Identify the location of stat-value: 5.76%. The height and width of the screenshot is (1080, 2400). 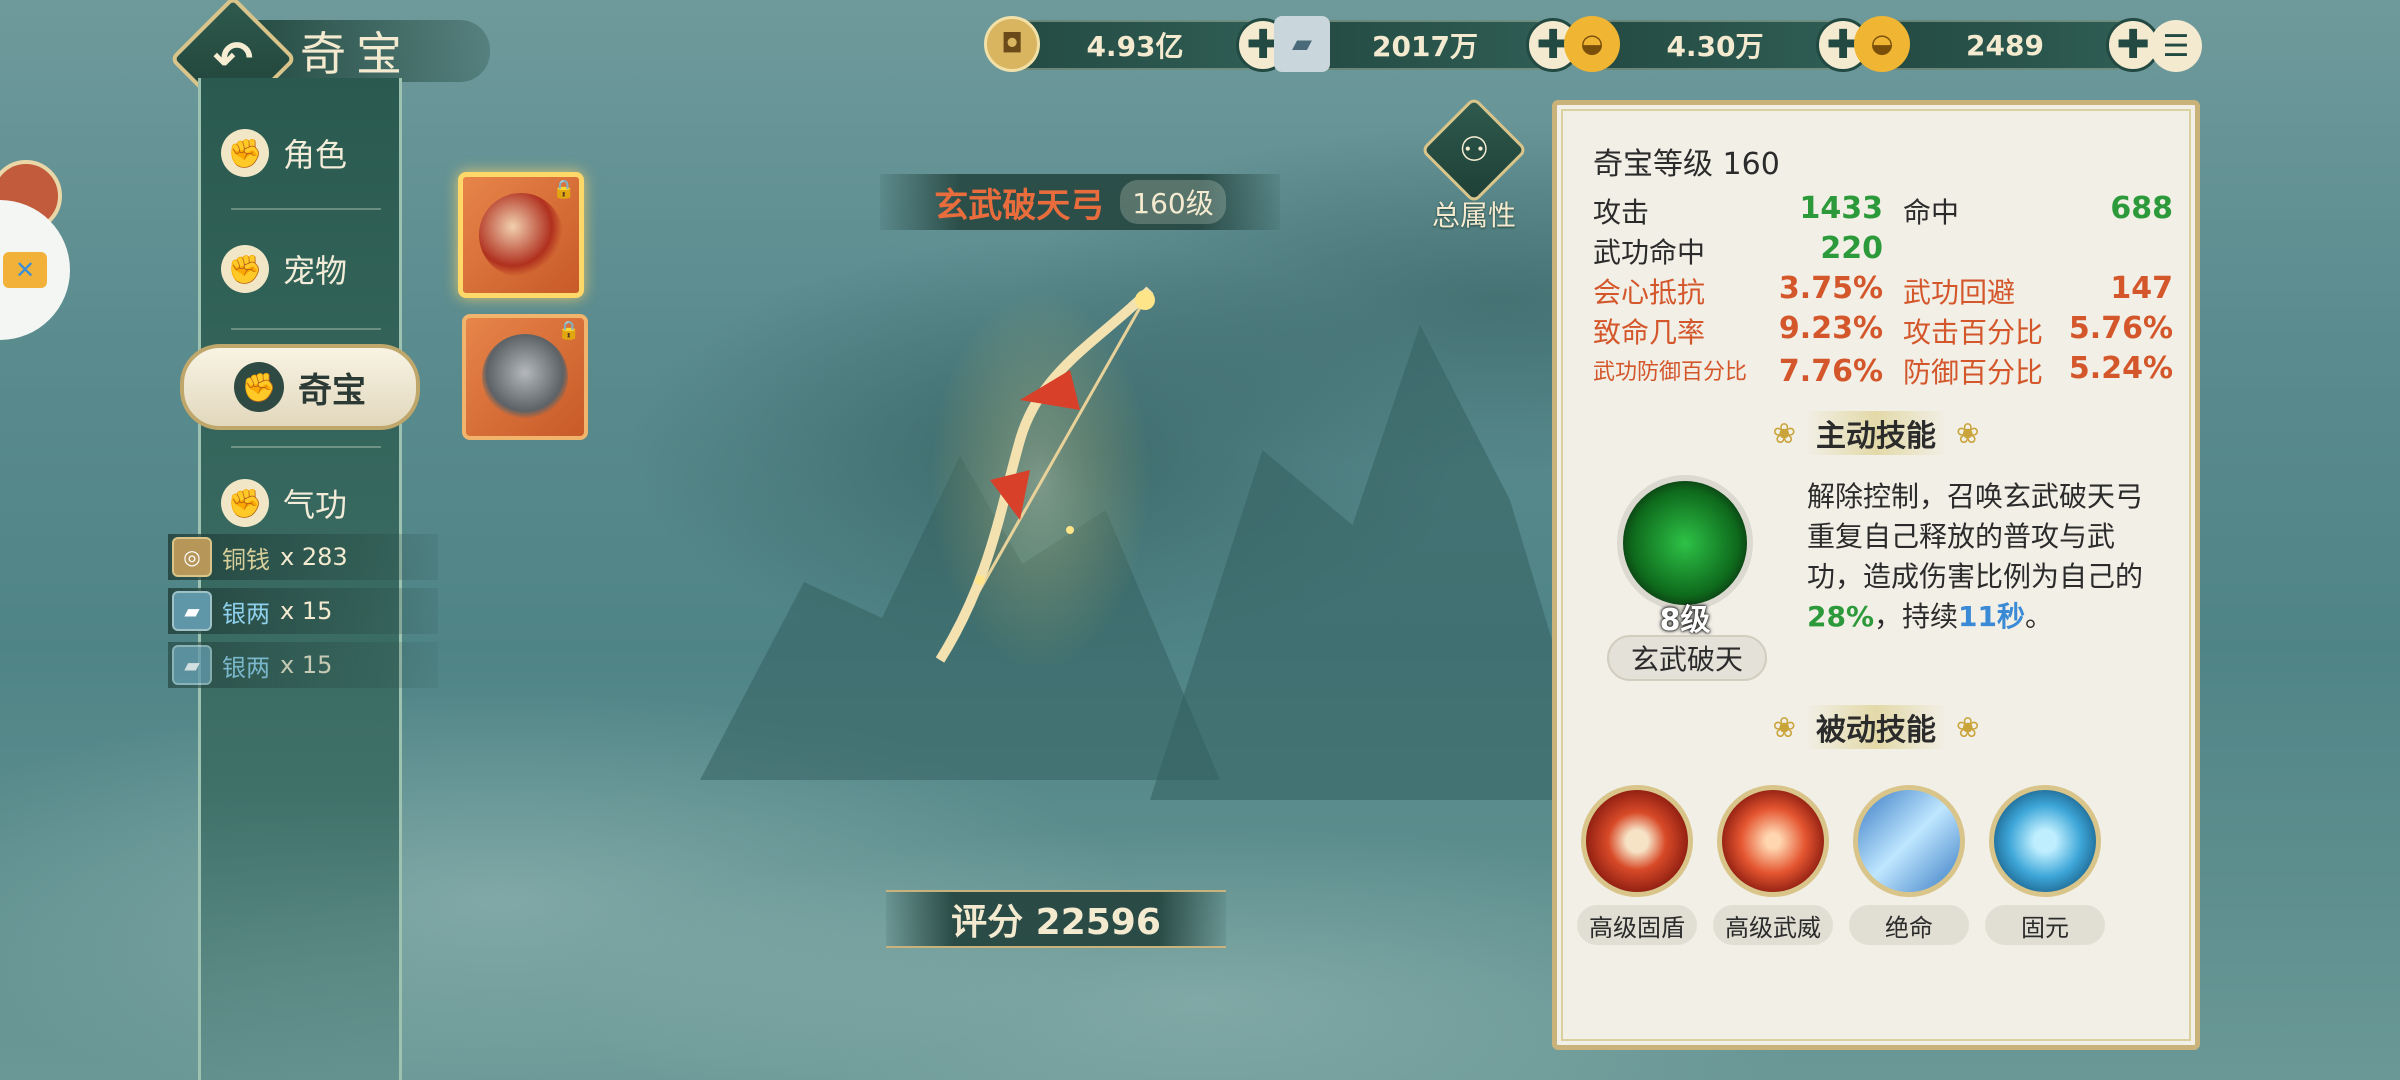
(2120, 328).